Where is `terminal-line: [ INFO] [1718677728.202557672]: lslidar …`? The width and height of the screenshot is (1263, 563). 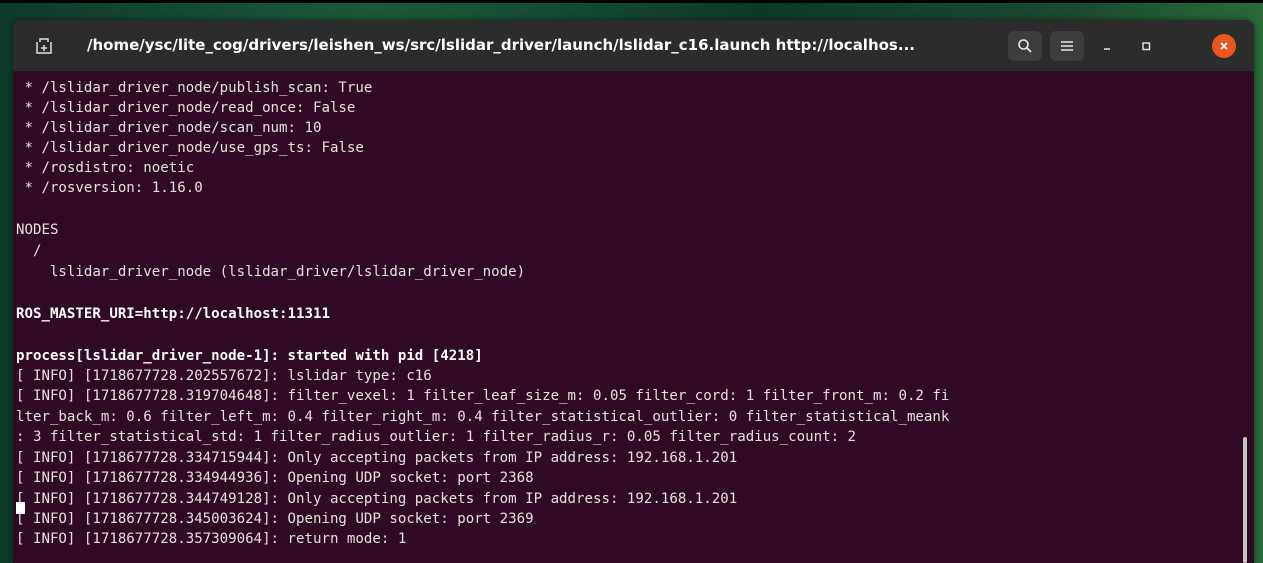
terminal-line: [ INFO] [1718677728.202557672]: lslidar … is located at coordinates (224, 376).